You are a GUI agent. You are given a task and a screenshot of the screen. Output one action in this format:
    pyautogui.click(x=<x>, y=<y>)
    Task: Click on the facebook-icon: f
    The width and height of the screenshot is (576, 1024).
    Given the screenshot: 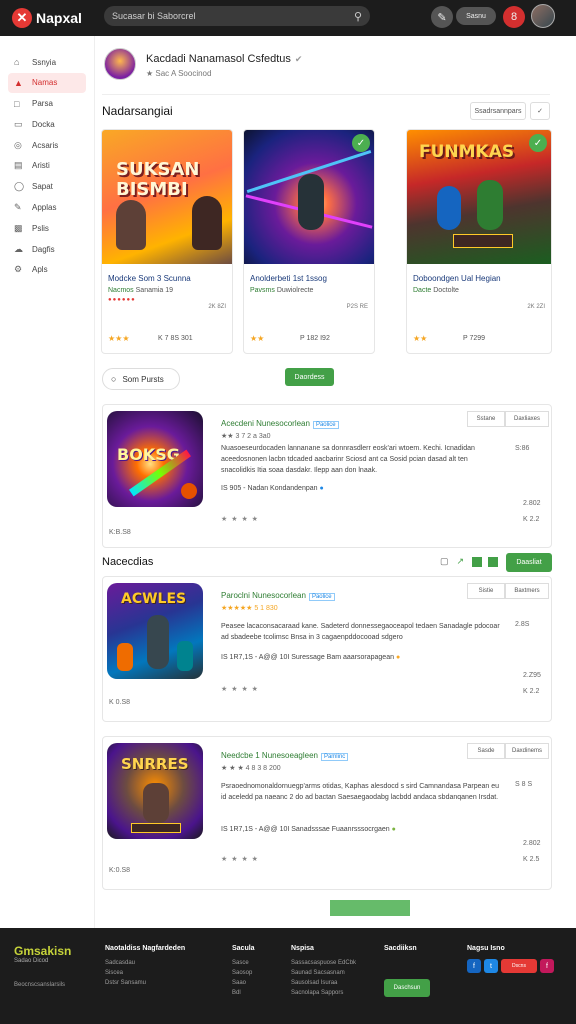 What is the action you would take?
    pyautogui.click(x=474, y=966)
    